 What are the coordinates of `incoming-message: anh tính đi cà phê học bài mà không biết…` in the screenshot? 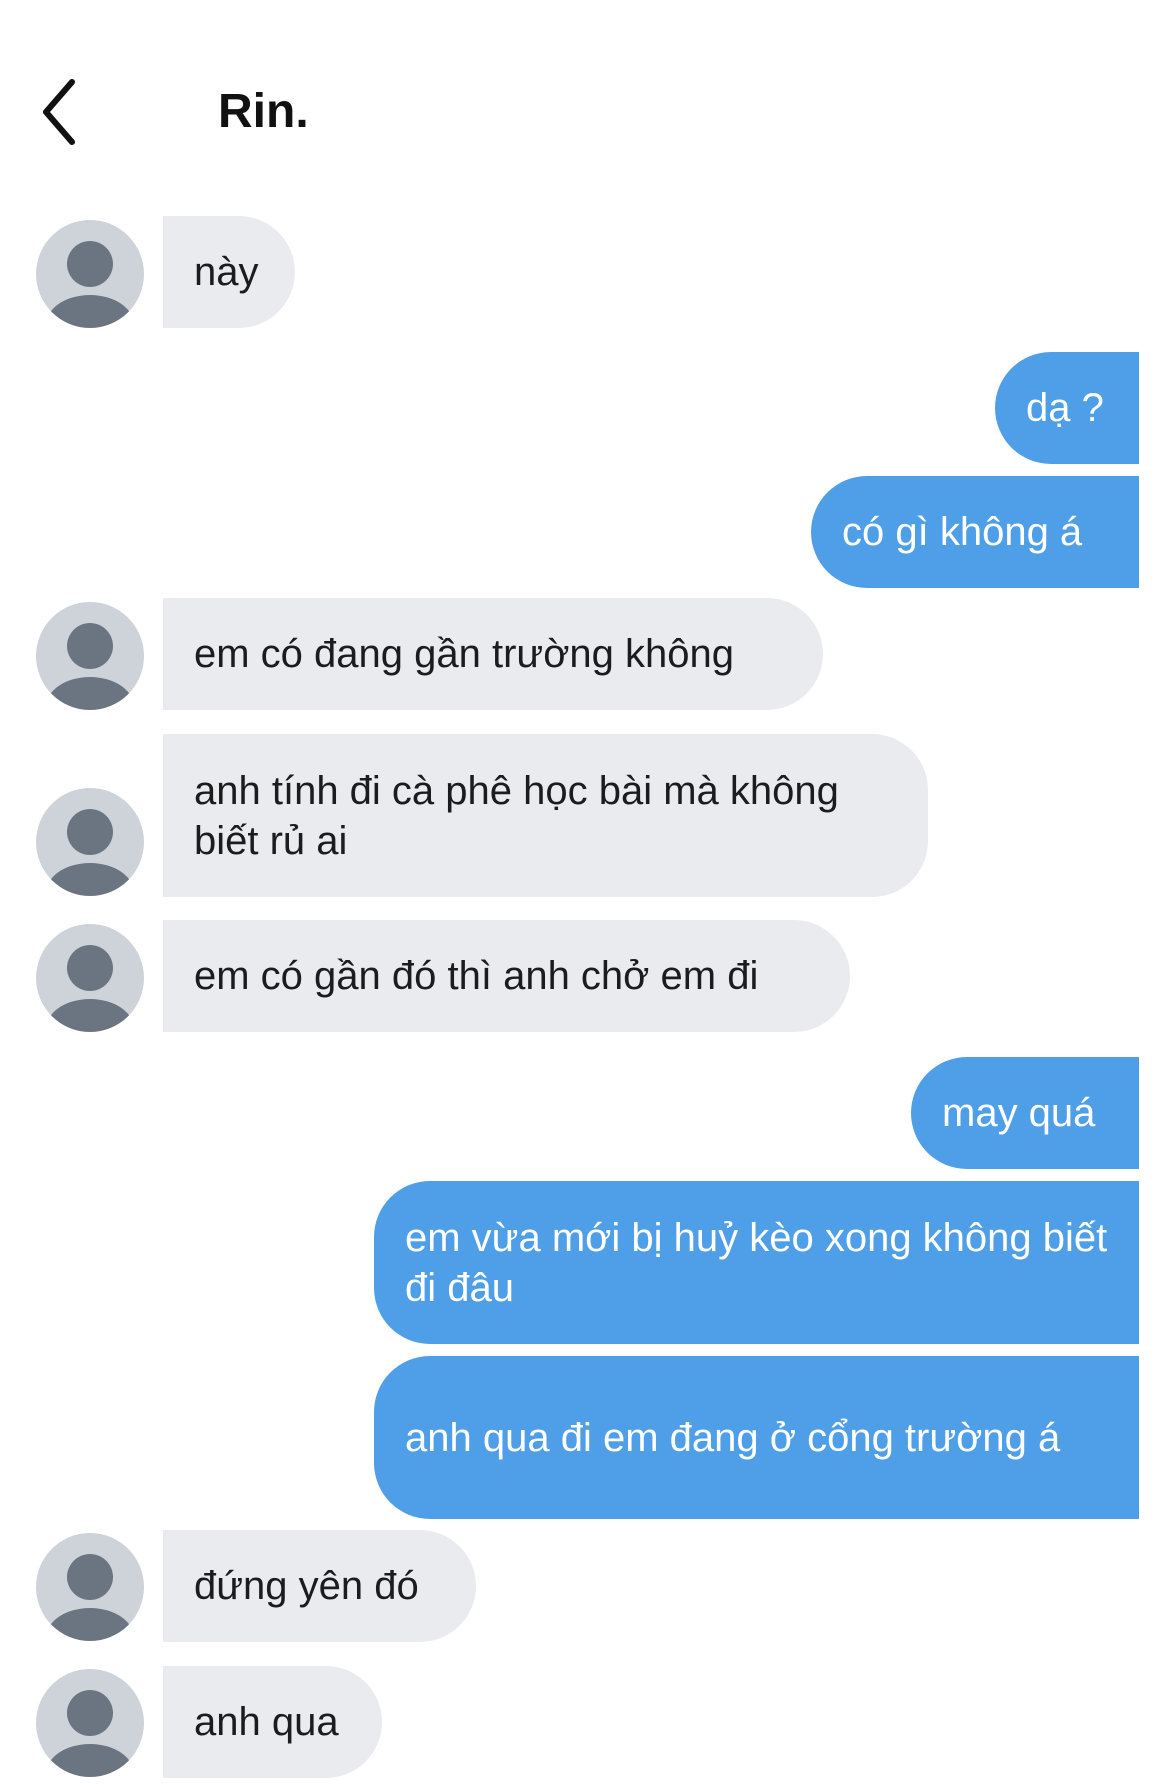 It's located at (545, 815).